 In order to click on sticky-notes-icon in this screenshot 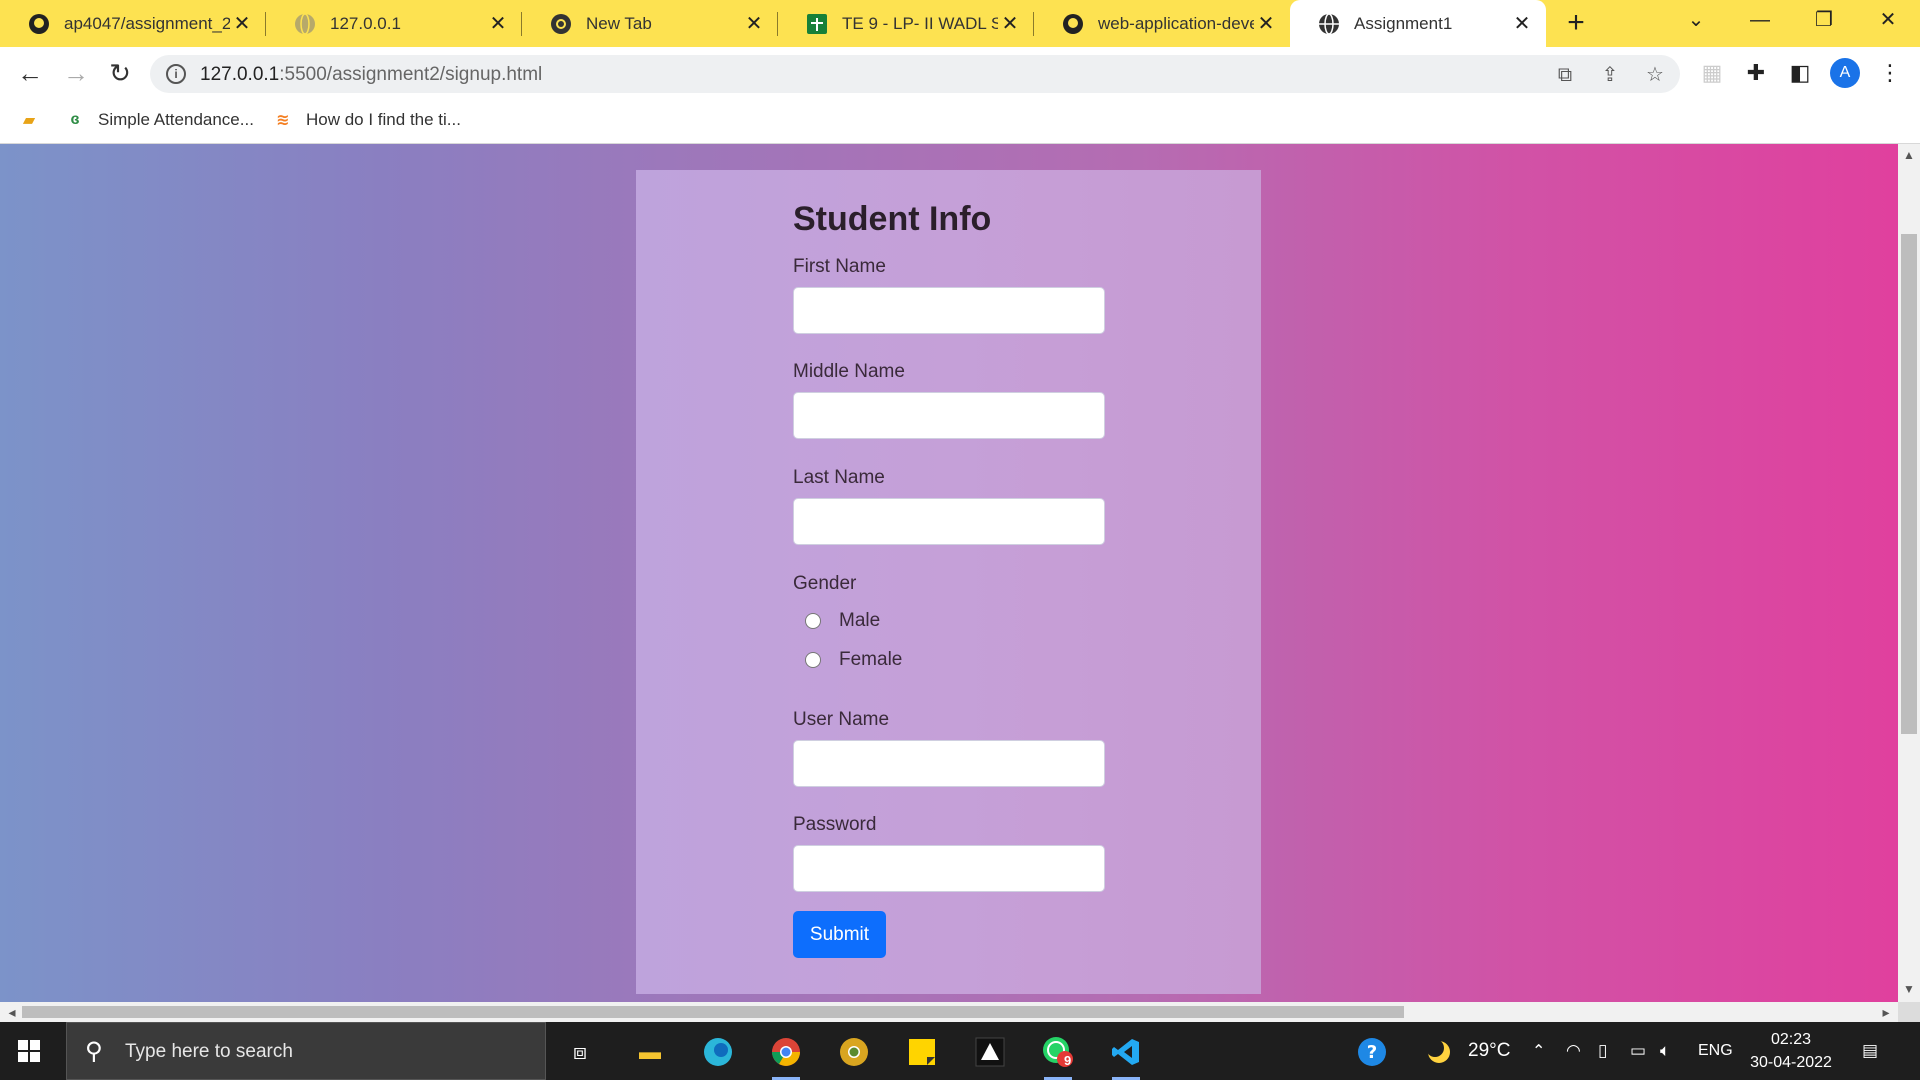, I will do `click(922, 1052)`.